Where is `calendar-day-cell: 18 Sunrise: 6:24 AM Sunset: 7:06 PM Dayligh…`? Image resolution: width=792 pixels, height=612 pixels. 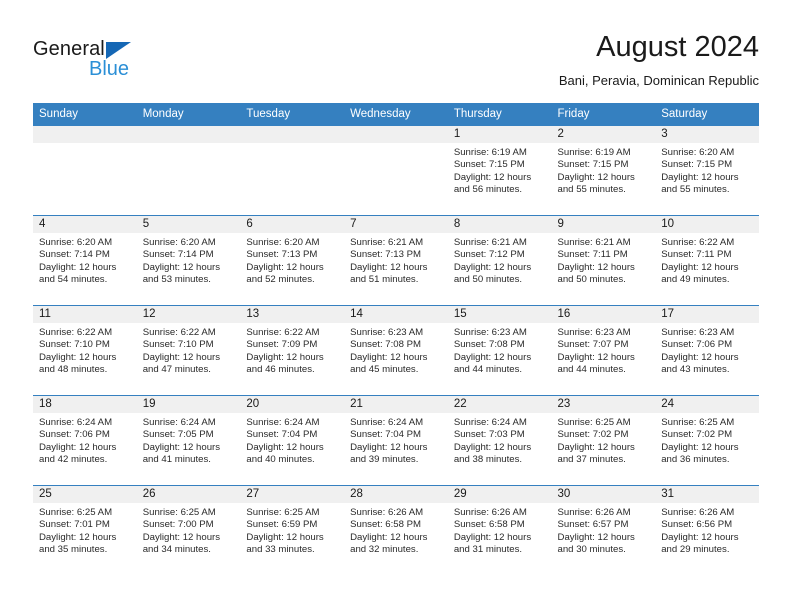
calendar-day-cell: 18 Sunrise: 6:24 AM Sunset: 7:06 PM Dayligh… is located at coordinates (85, 440).